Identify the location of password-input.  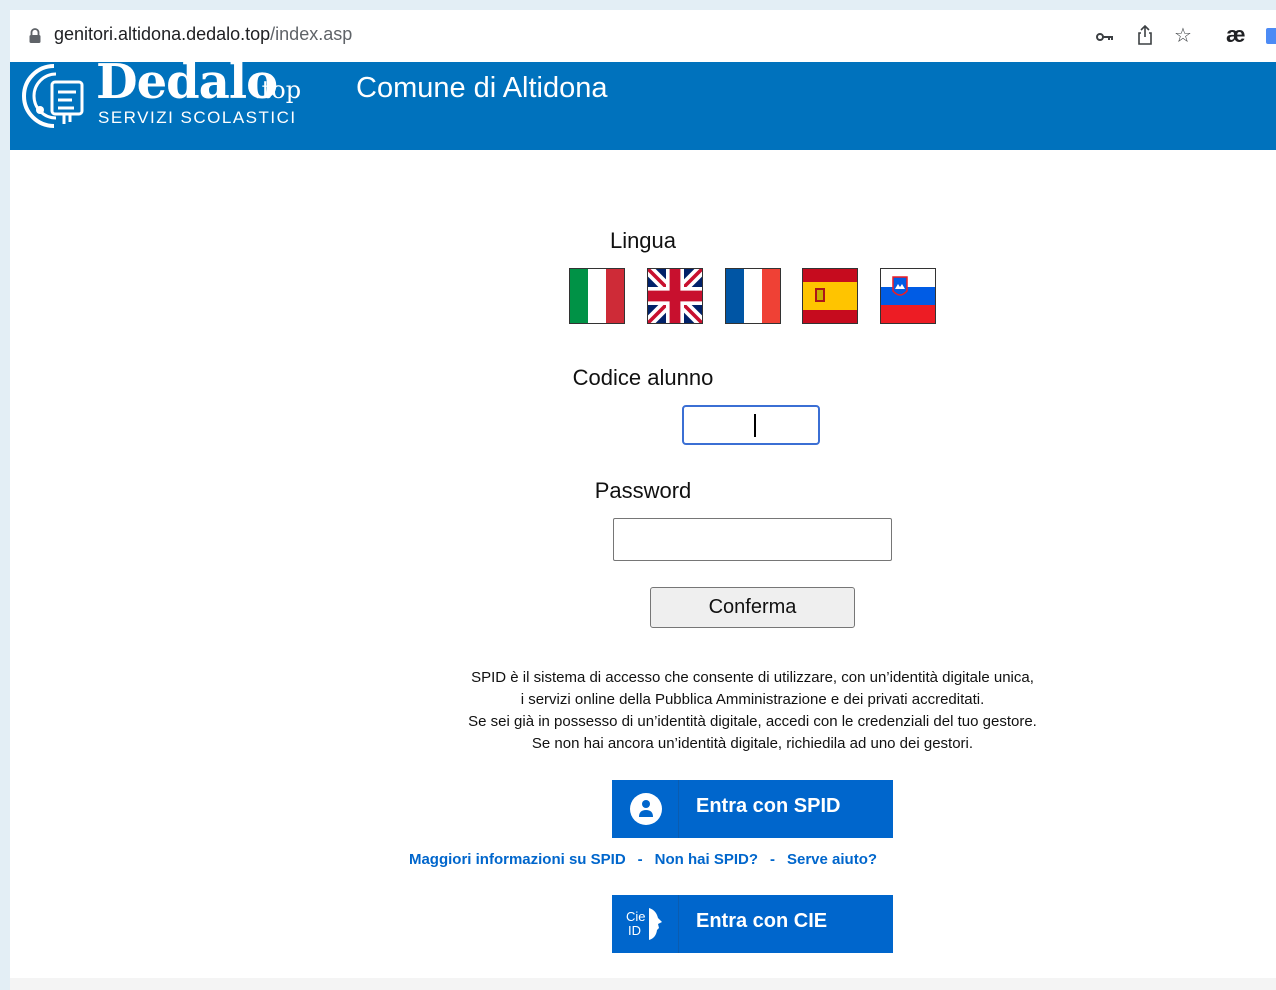
(752, 539).